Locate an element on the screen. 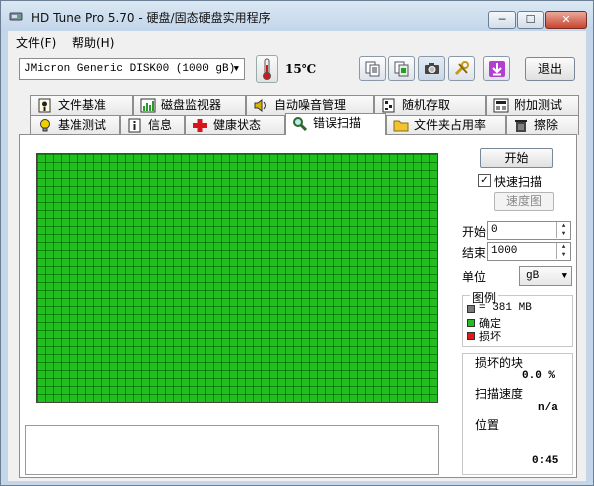 The width and height of the screenshot is (594, 486). tab-label: 文件夹占用率 is located at coordinates (450, 125).